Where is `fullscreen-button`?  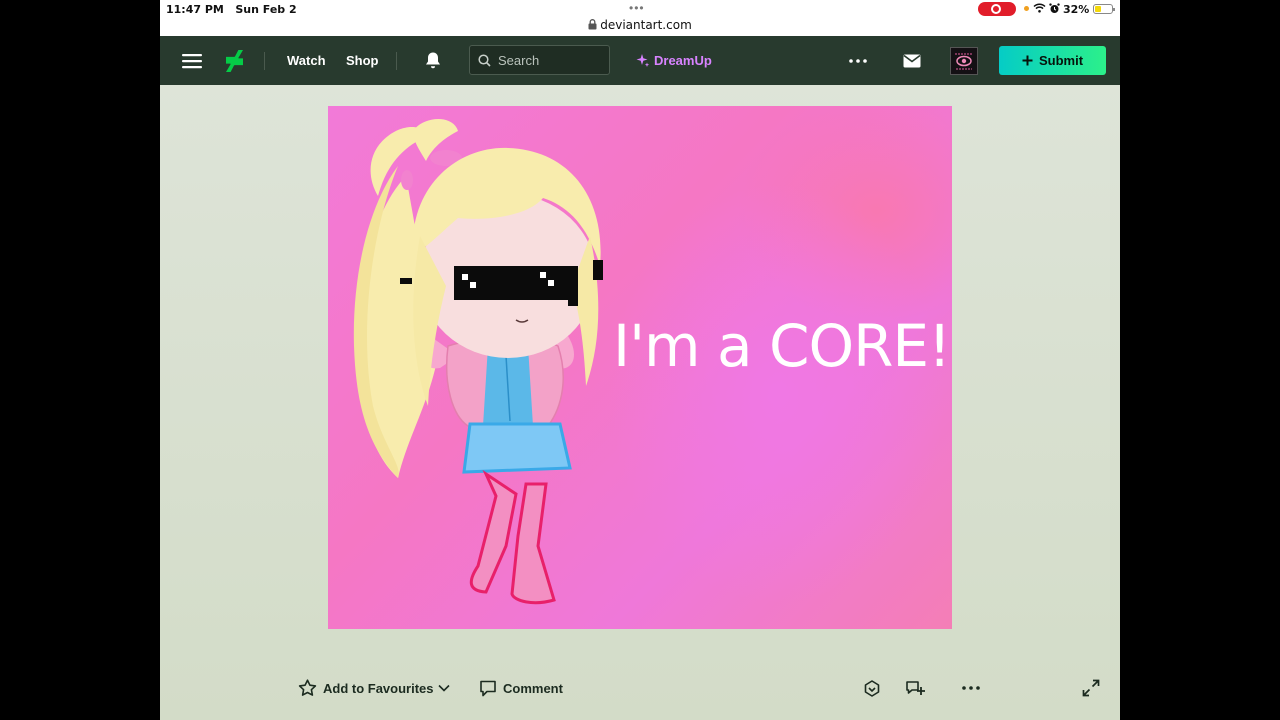
fullscreen-button is located at coordinates (1091, 688).